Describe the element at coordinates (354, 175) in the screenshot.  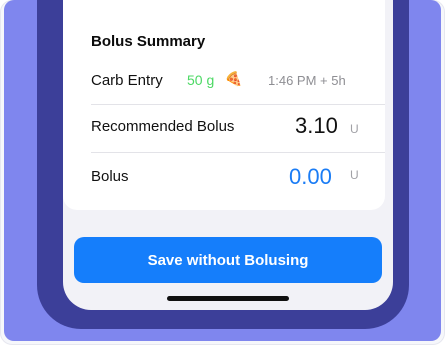
I see `bolus-unit: U` at that location.